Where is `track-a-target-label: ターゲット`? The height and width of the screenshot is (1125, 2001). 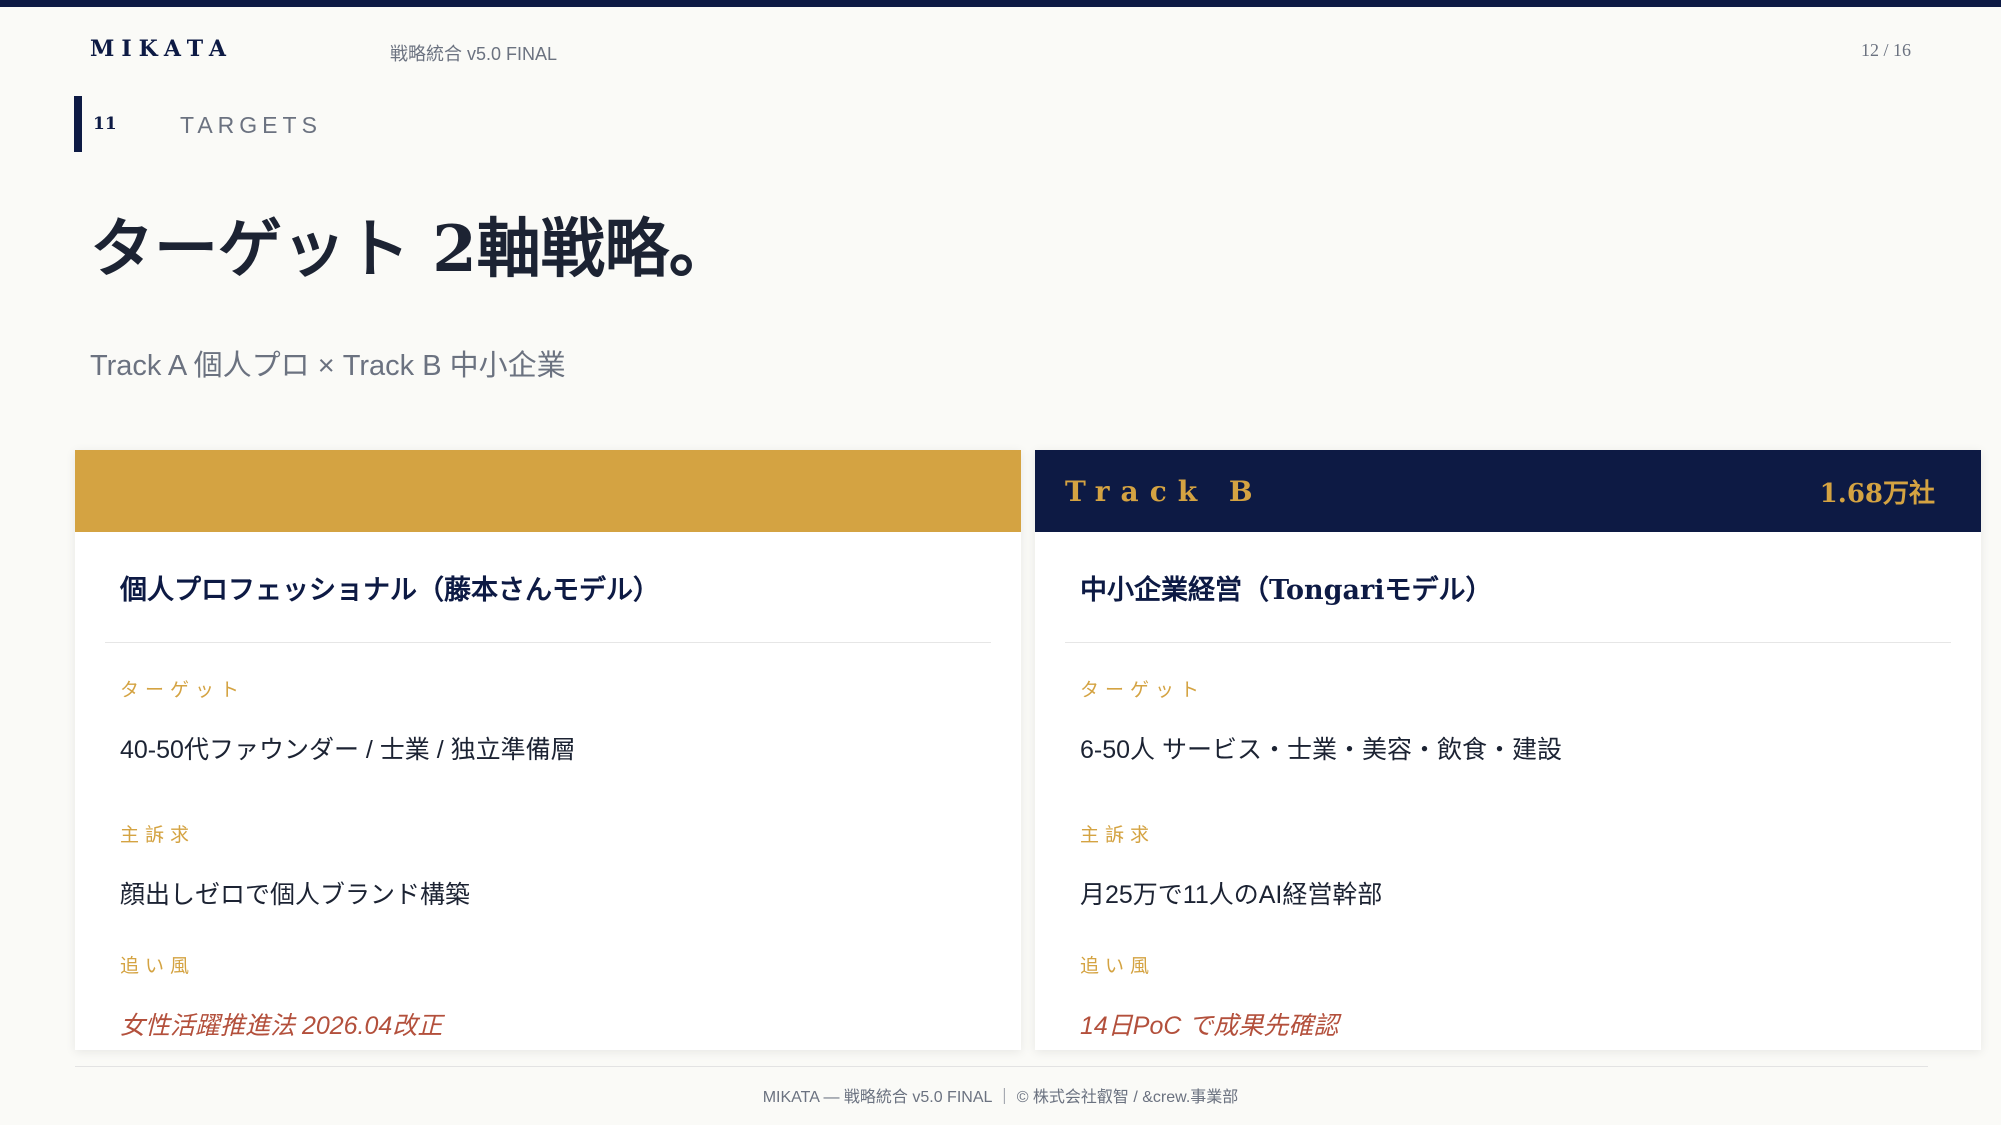 track-a-target-label: ターゲット is located at coordinates (183, 690).